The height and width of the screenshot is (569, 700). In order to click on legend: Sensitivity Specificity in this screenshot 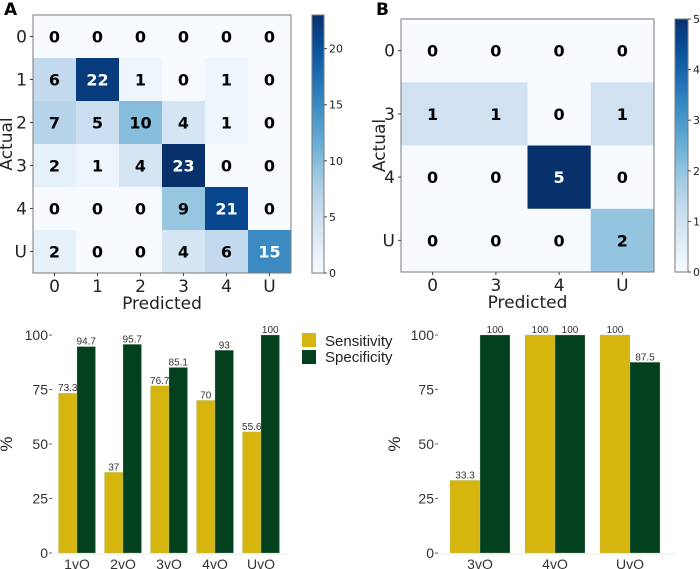, I will do `click(347, 349)`.